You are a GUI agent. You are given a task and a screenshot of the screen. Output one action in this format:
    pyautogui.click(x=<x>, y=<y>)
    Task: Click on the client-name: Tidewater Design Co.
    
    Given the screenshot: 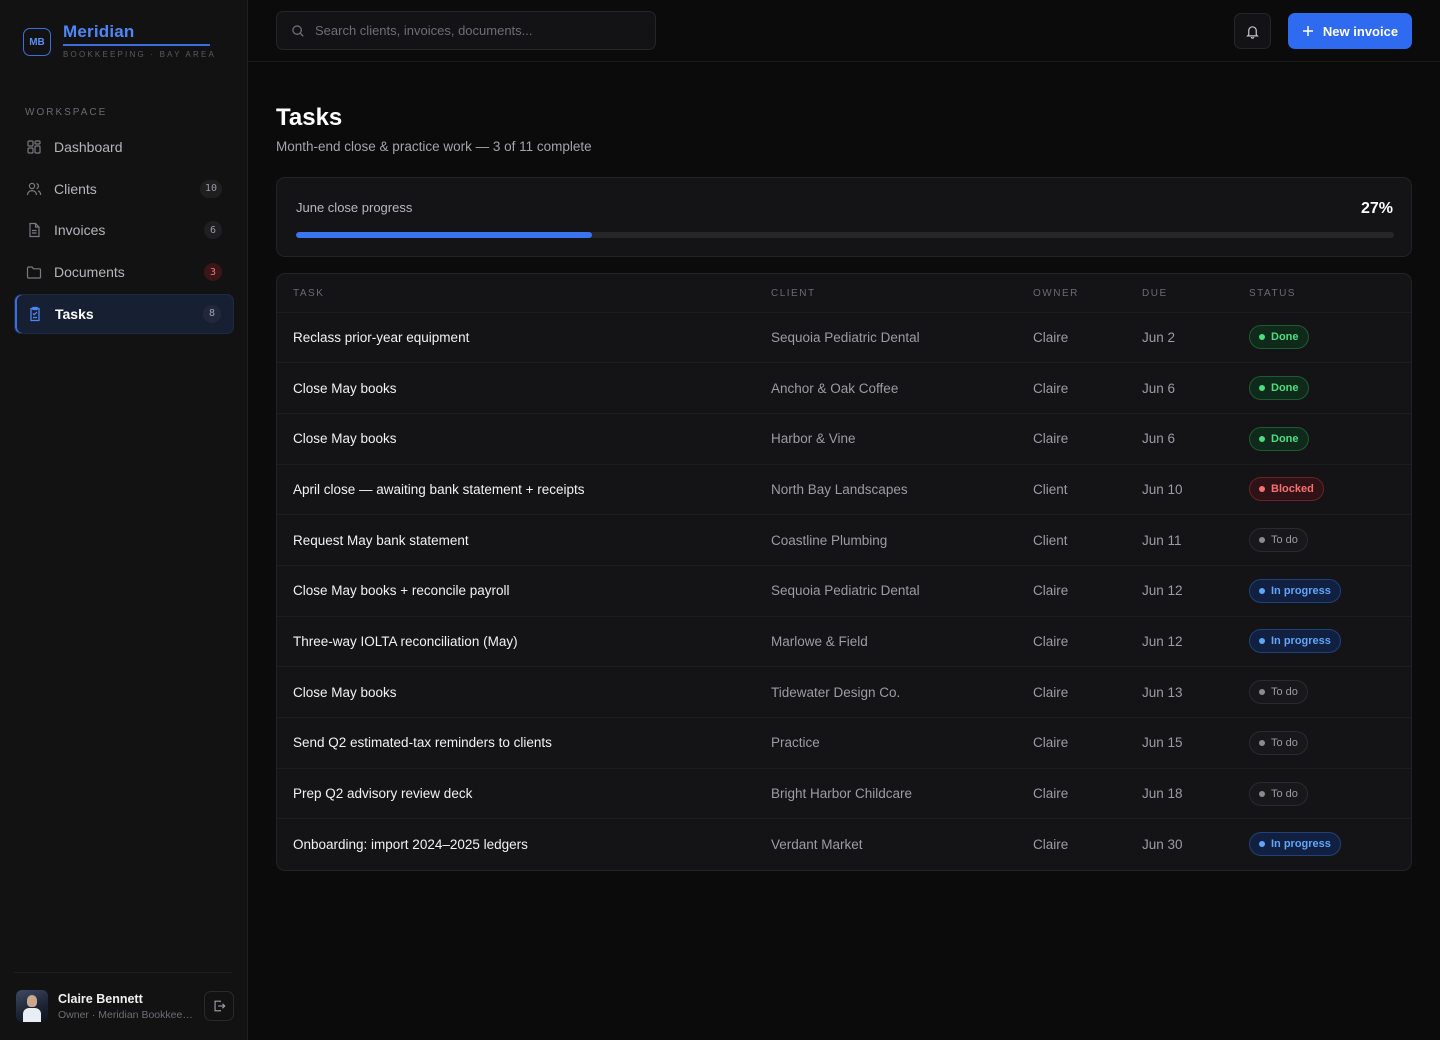 What is the action you would take?
    pyautogui.click(x=836, y=692)
    